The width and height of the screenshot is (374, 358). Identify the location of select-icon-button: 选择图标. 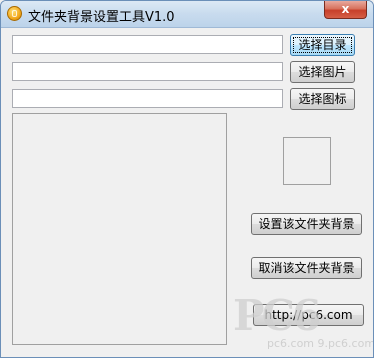
(322, 99).